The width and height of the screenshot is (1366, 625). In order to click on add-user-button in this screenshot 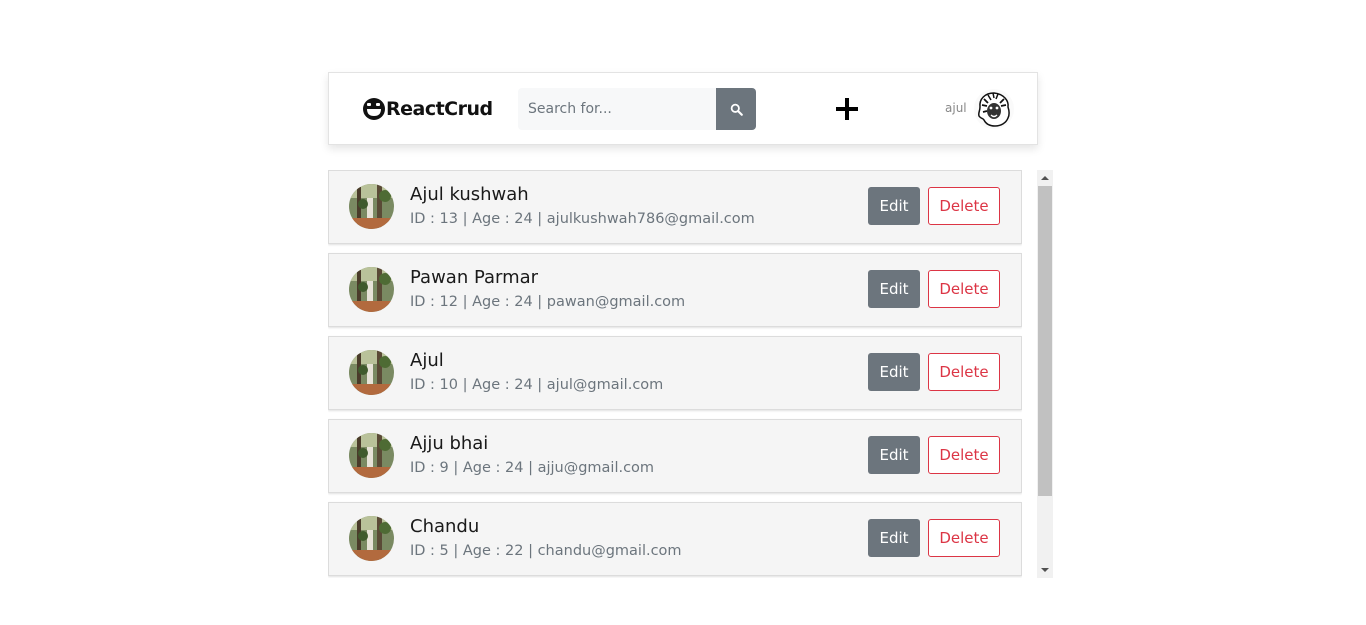, I will do `click(847, 109)`.